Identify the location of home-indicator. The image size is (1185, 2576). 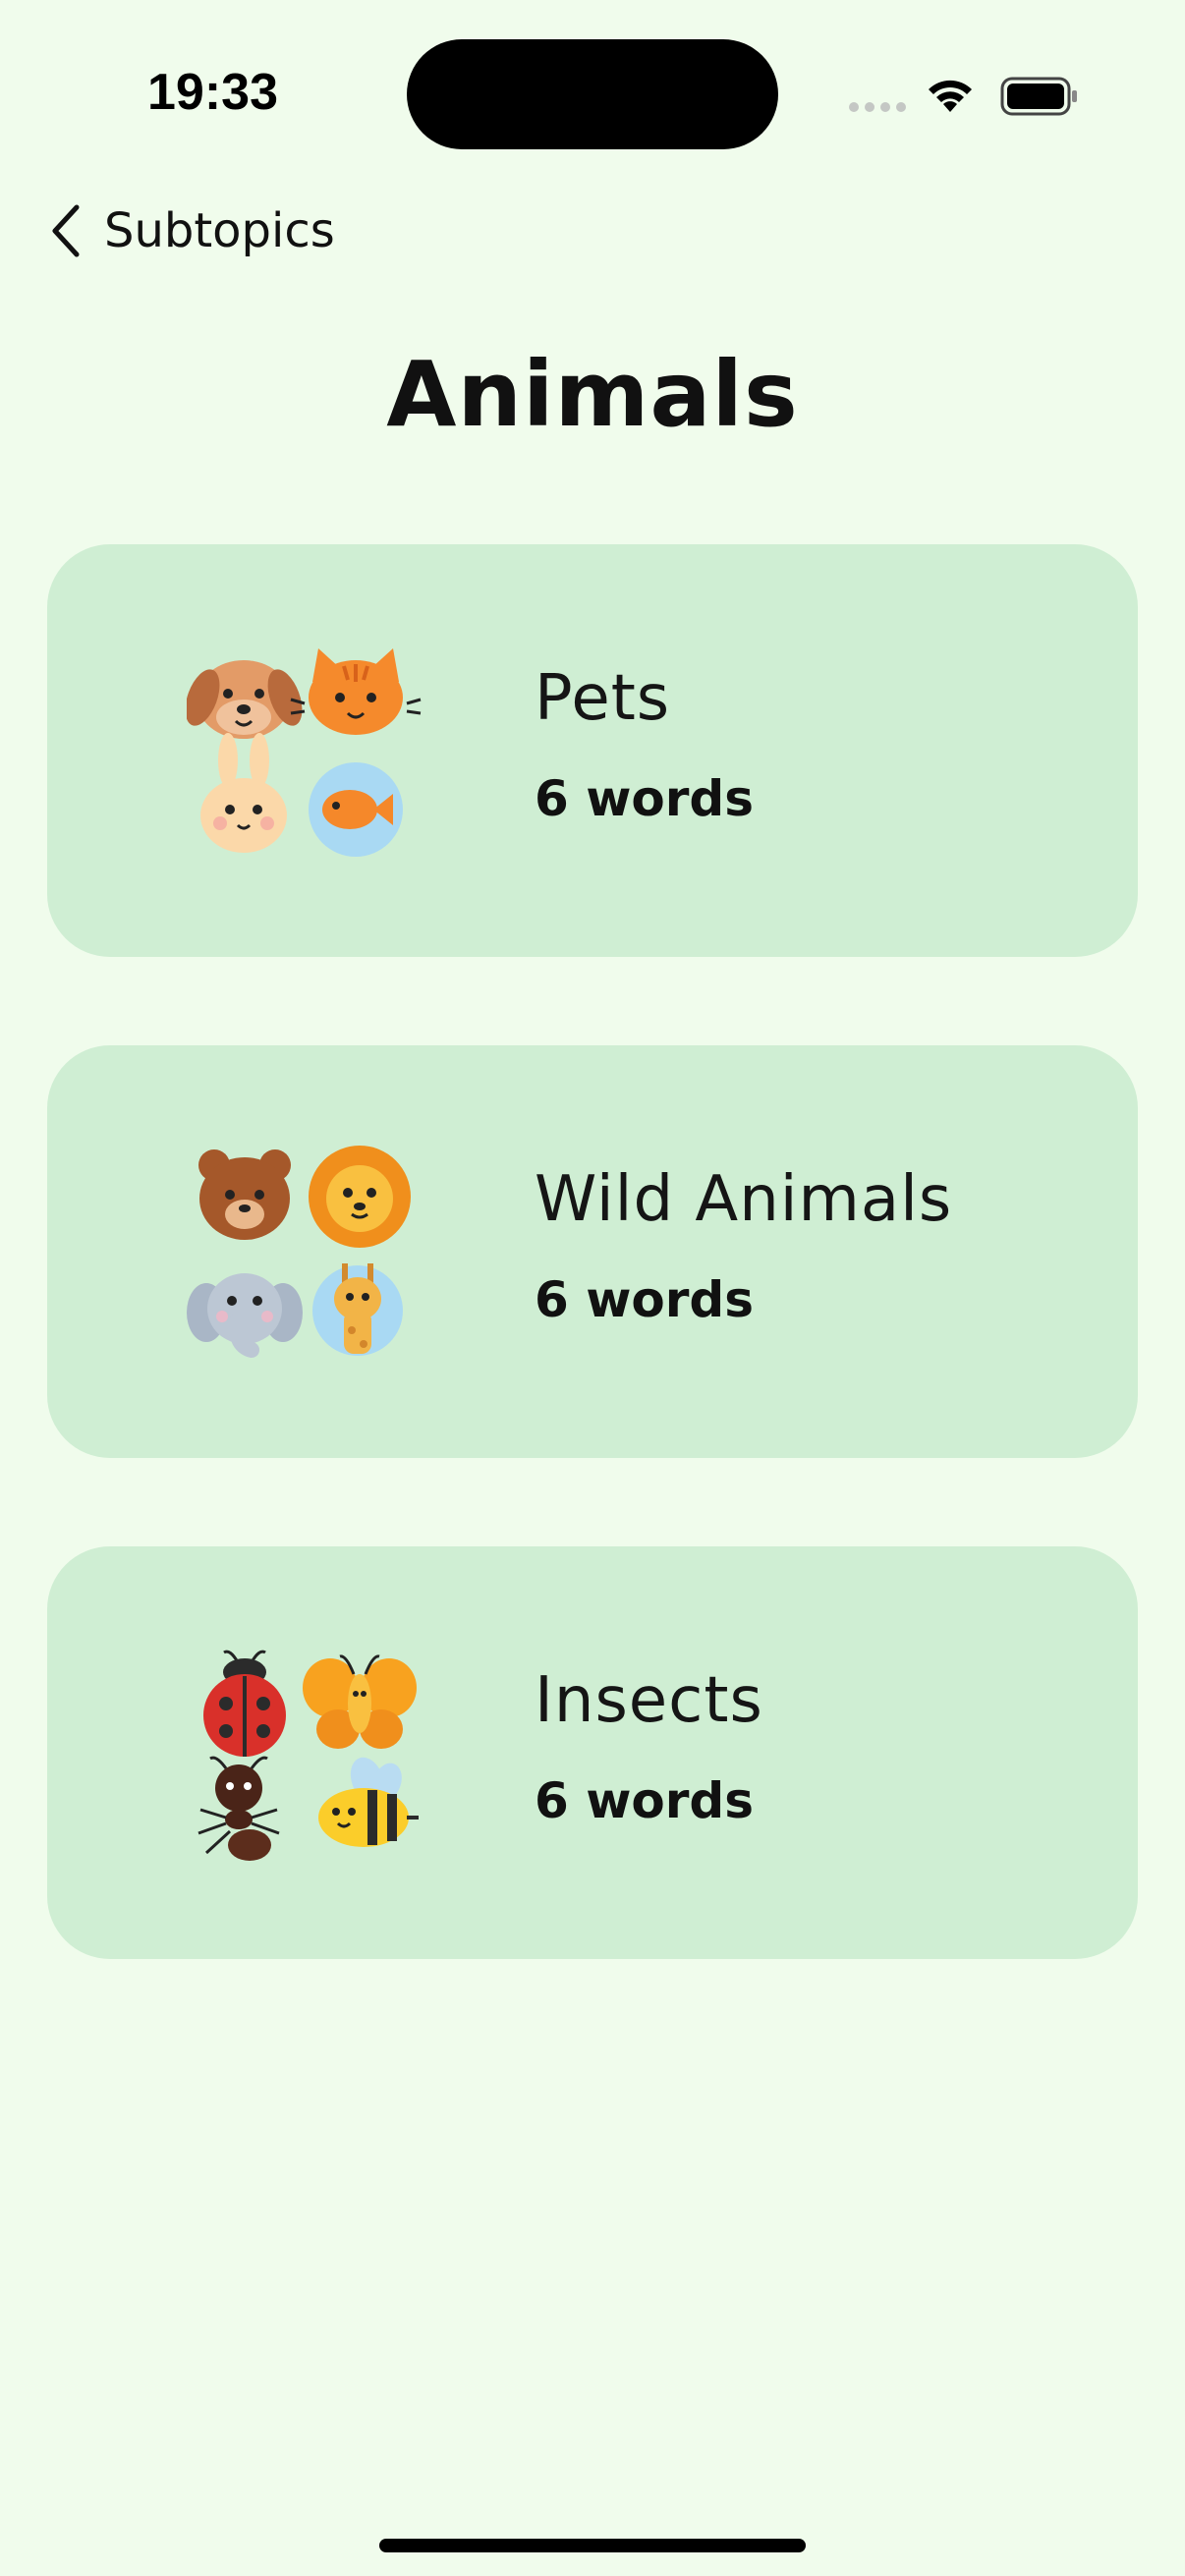
(592, 2545).